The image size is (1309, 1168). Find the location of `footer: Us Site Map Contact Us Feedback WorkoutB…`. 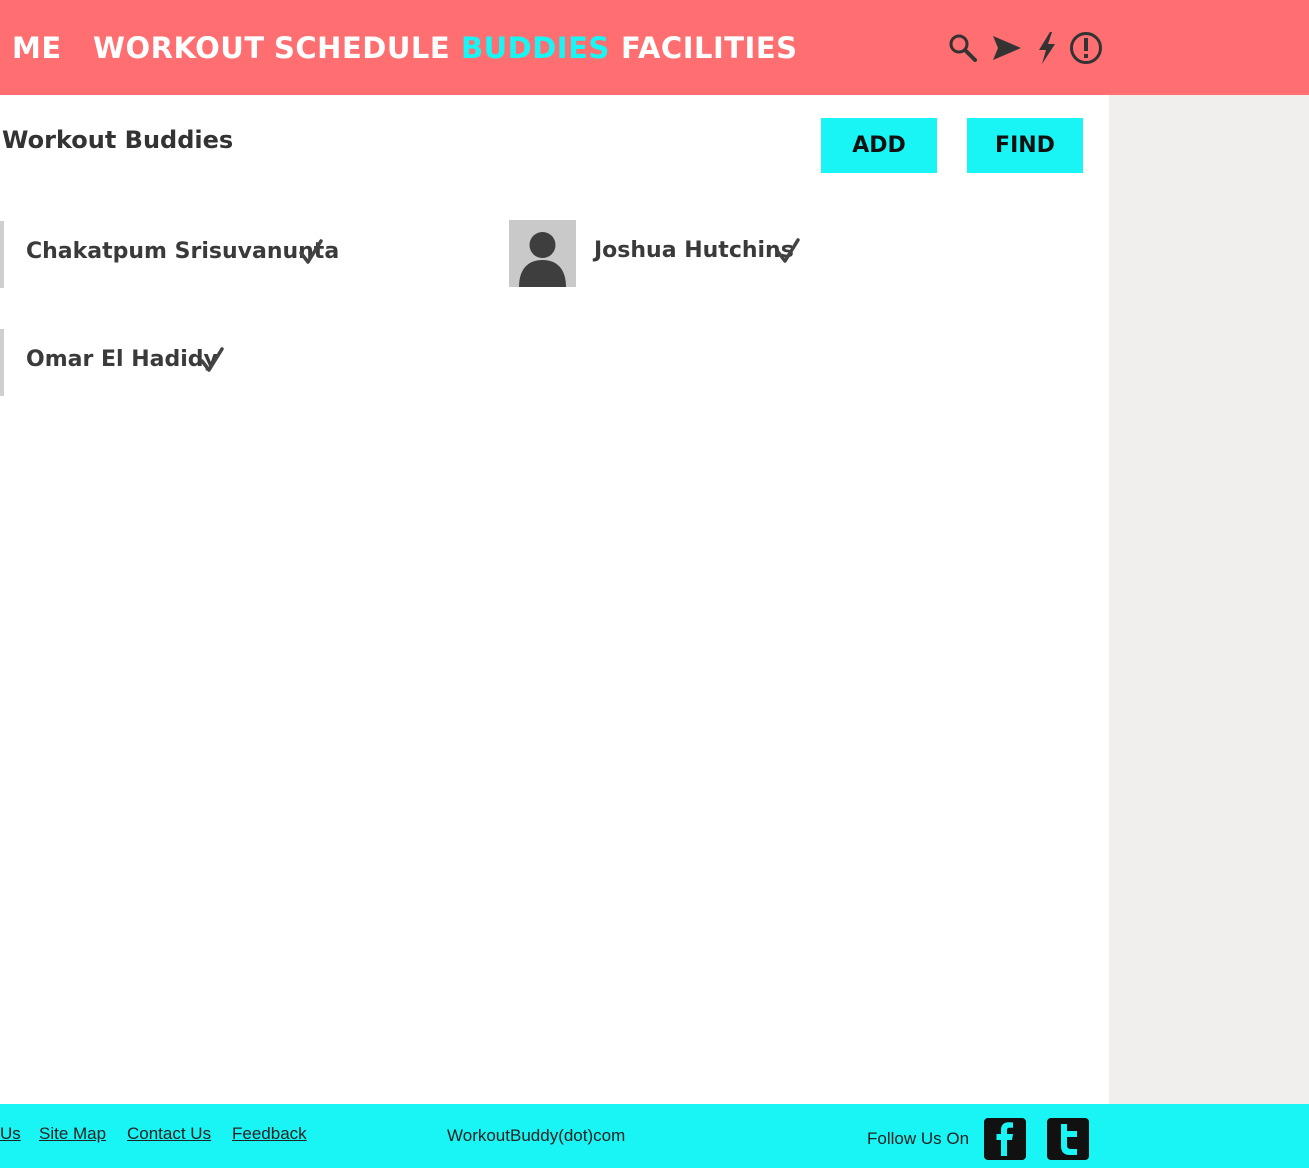

footer: Us Site Map Contact Us Feedback WorkoutB… is located at coordinates (654, 1136).